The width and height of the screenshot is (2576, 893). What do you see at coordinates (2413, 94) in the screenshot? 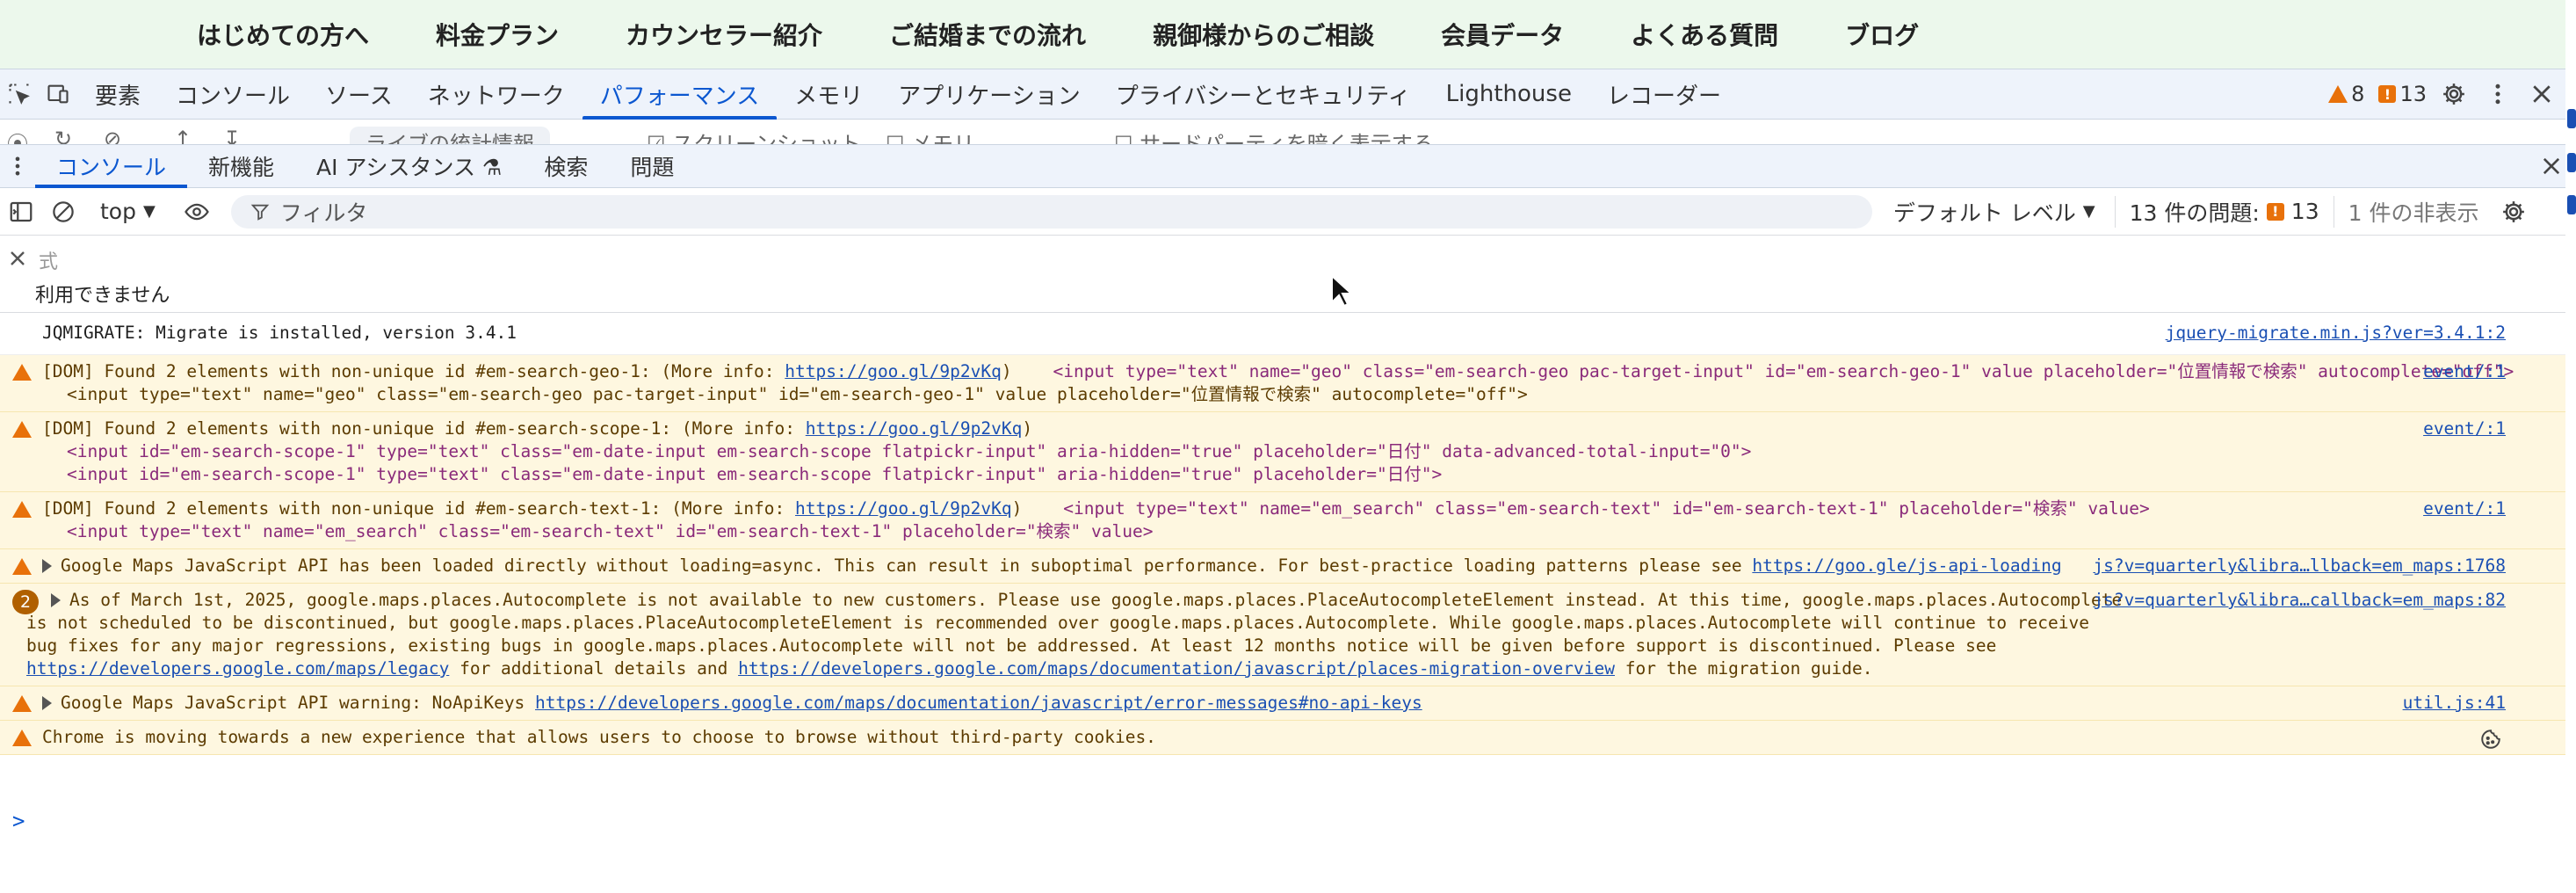
I see `issues-count: 13` at bounding box center [2413, 94].